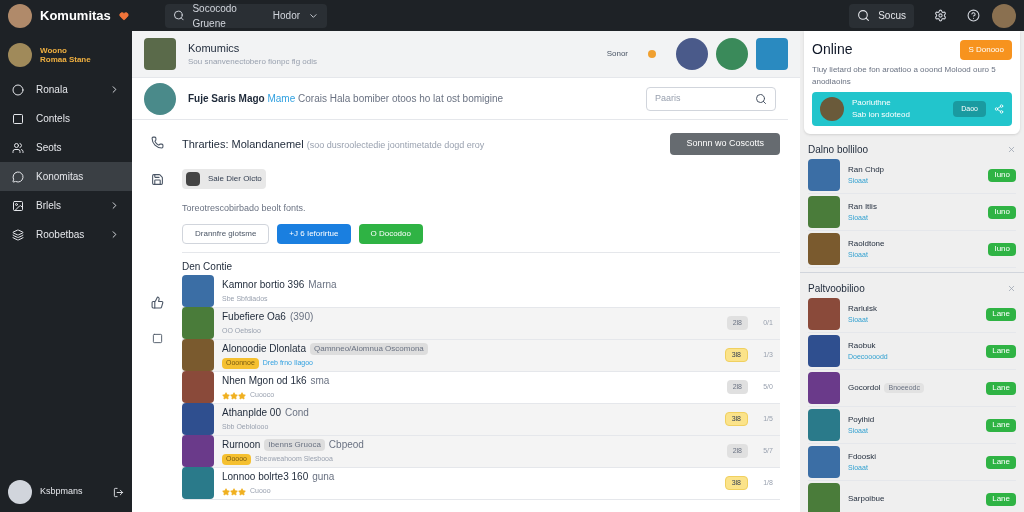 This screenshot has height=512, width=1024. What do you see at coordinates (838, 150) in the screenshot?
I see `group-title: Dalno bolliloo` at bounding box center [838, 150].